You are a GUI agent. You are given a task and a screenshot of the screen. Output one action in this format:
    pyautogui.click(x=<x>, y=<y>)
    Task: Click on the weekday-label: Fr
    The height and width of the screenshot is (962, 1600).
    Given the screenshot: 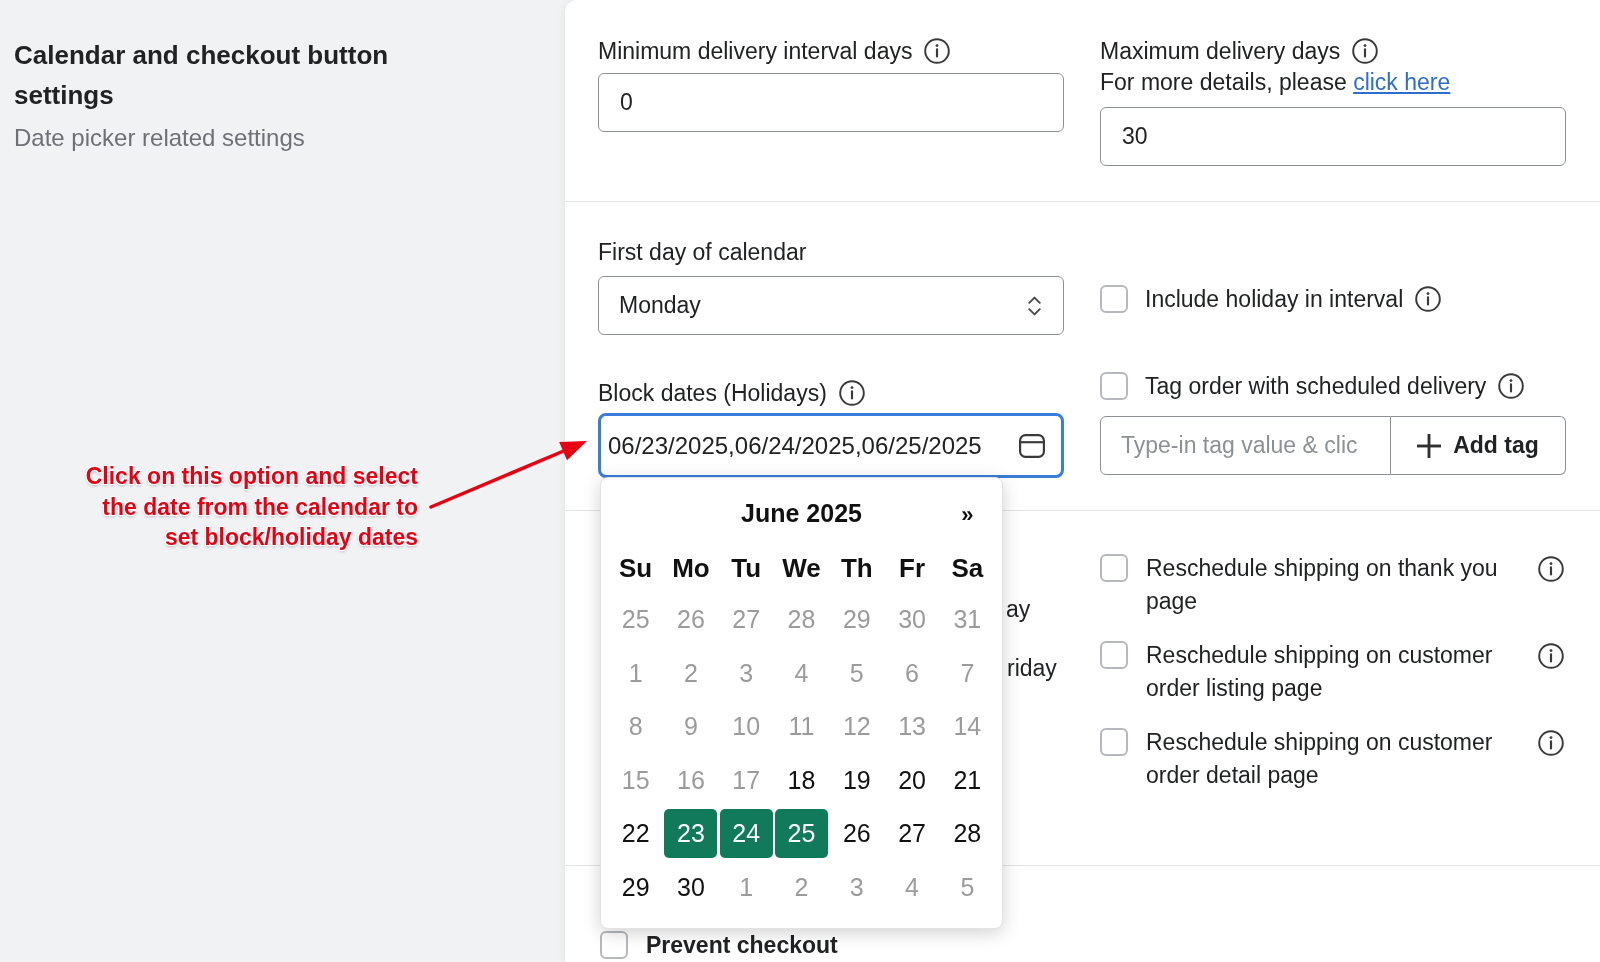 What is the action you would take?
    pyautogui.click(x=912, y=568)
    